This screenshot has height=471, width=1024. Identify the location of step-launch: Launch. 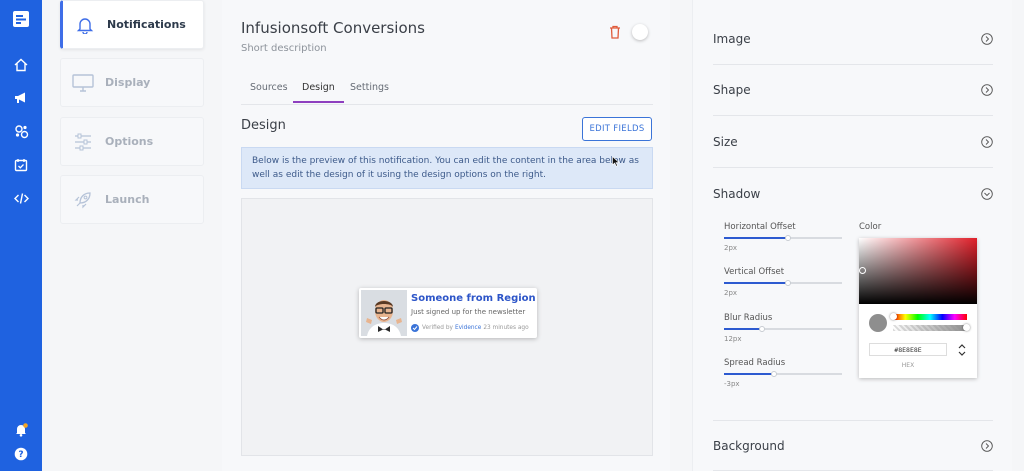
(132, 199).